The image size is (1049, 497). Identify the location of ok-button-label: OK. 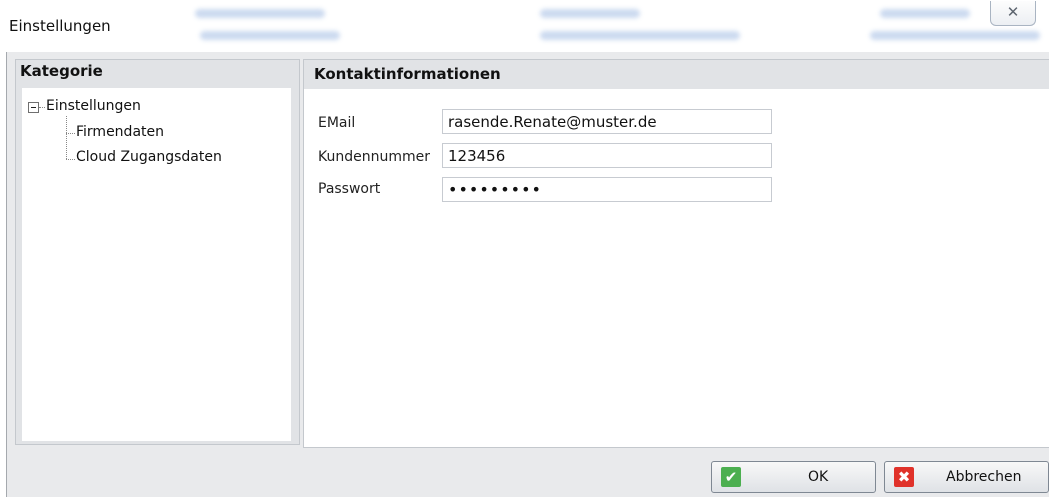
(818, 477).